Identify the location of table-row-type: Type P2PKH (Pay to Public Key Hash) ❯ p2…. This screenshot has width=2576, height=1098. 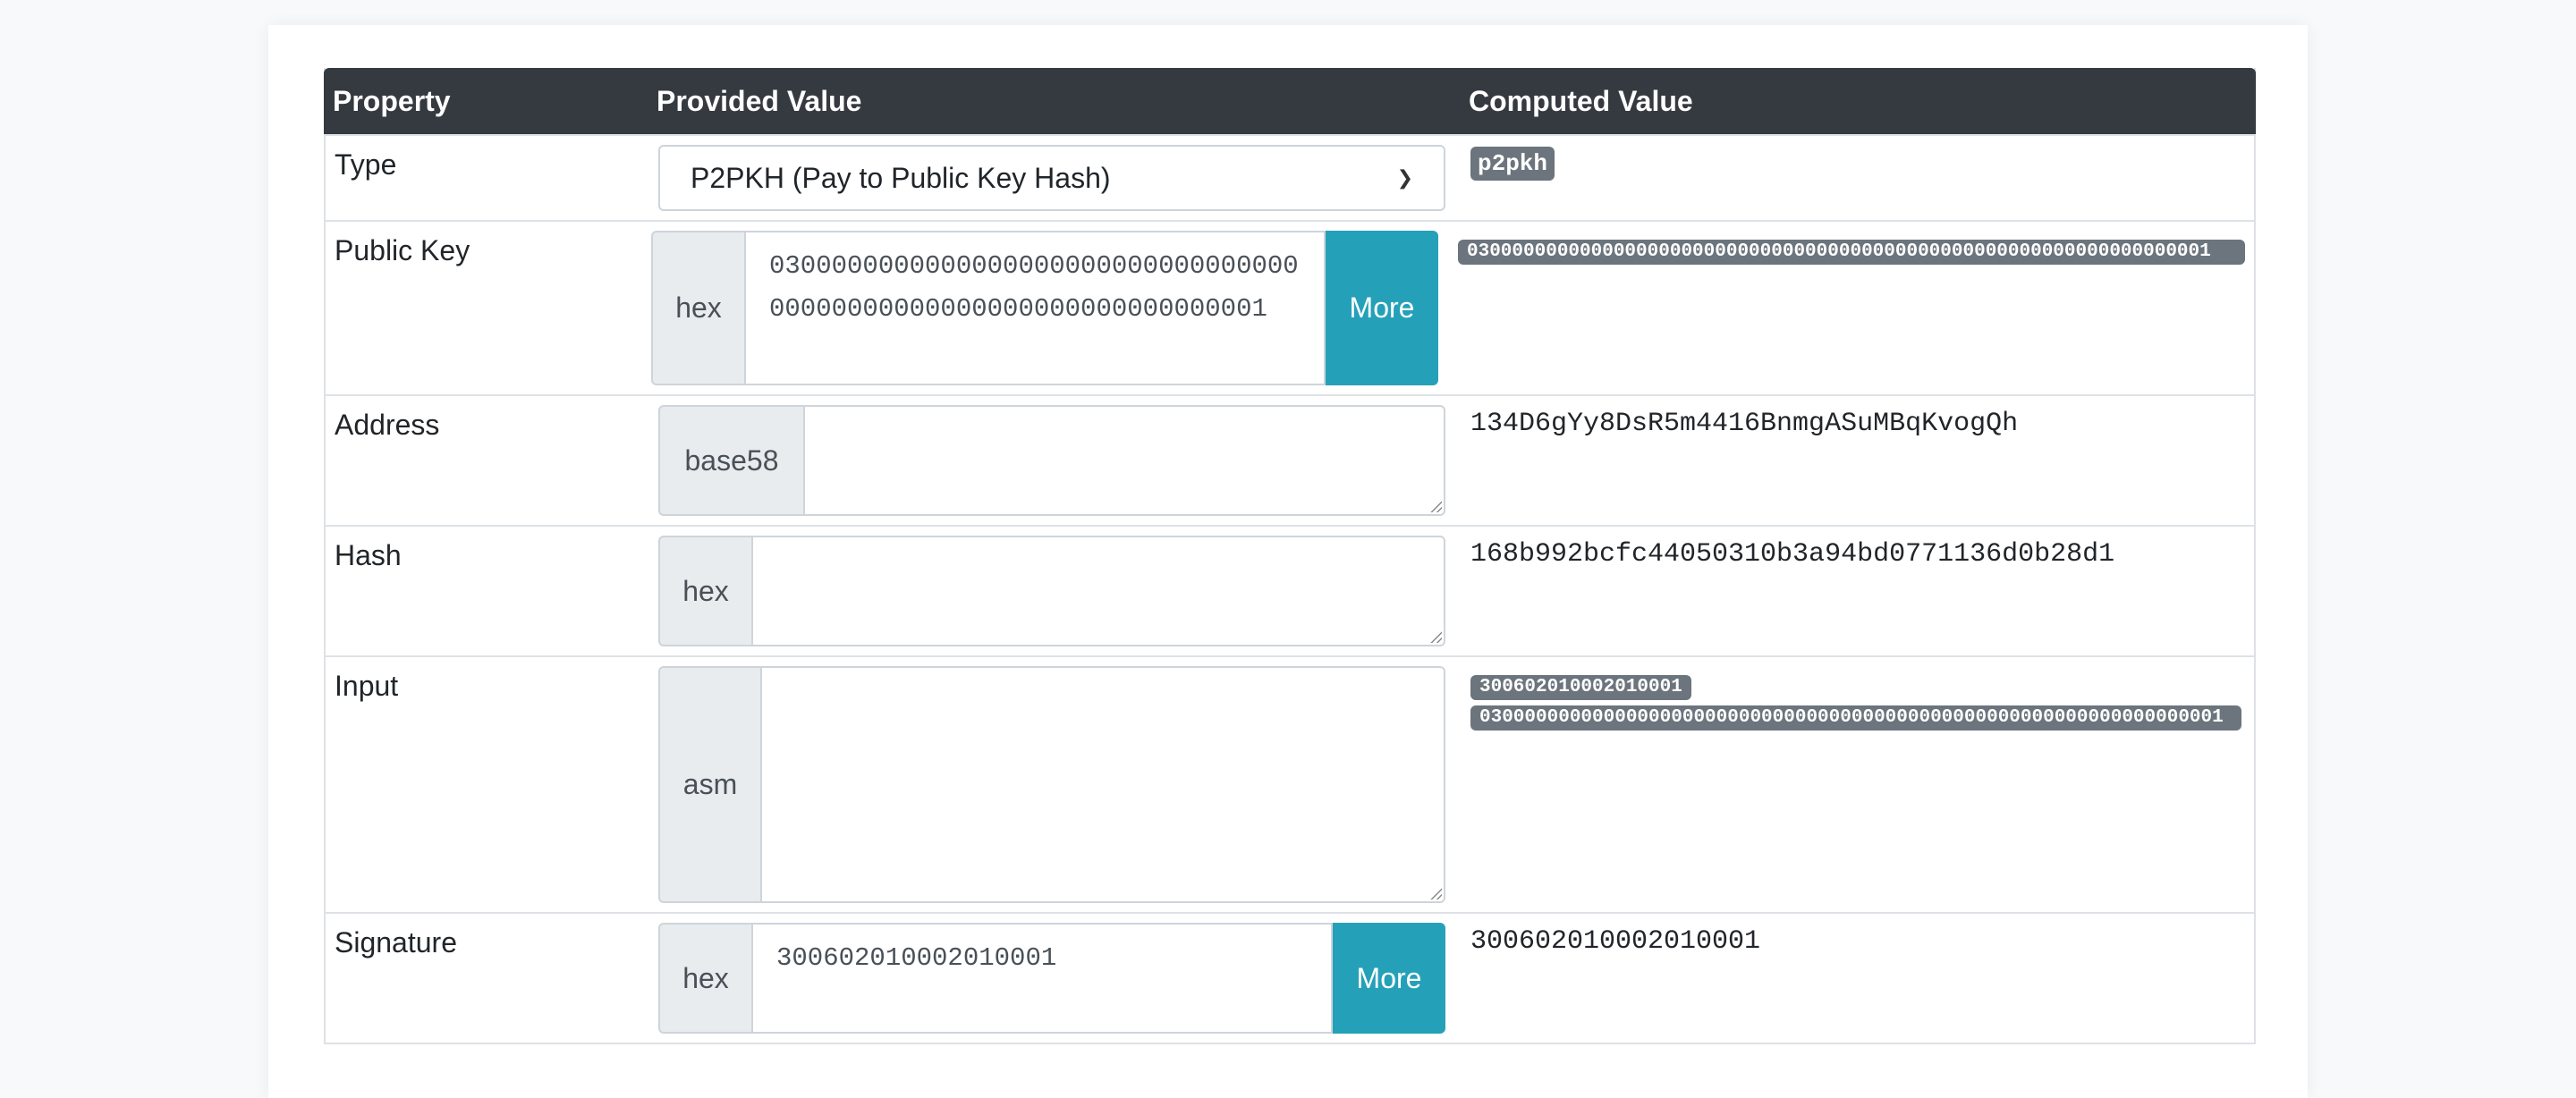
(1290, 177).